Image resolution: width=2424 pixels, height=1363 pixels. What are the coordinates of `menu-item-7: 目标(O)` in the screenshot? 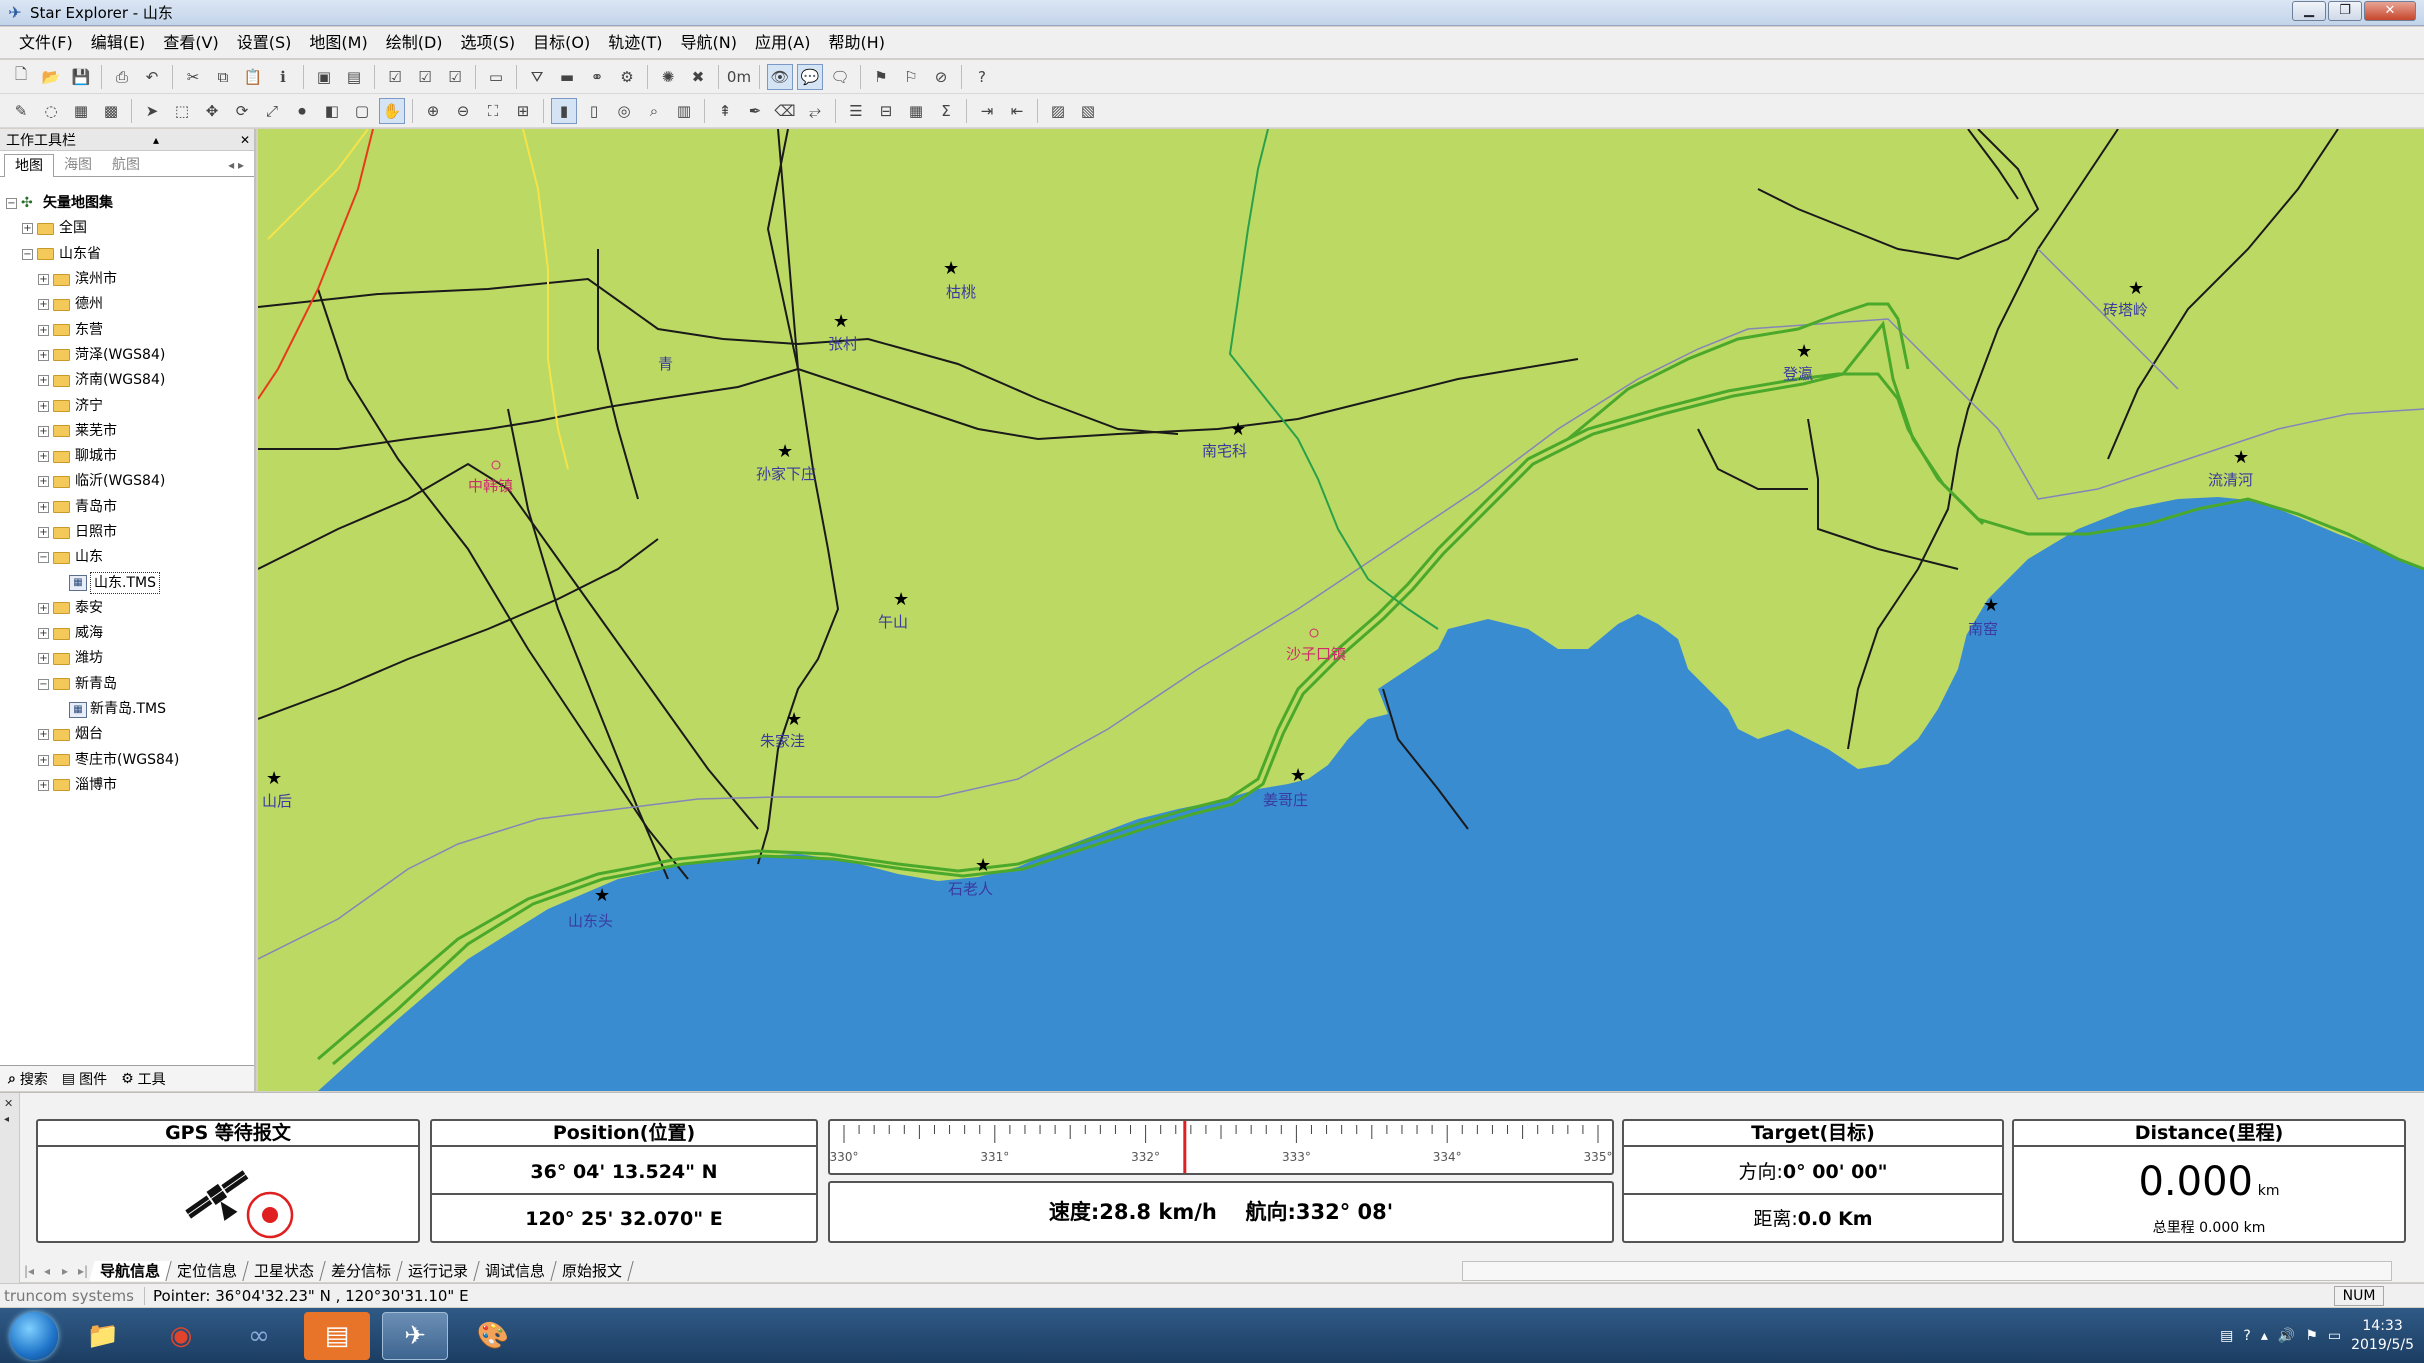 It's located at (561, 43).